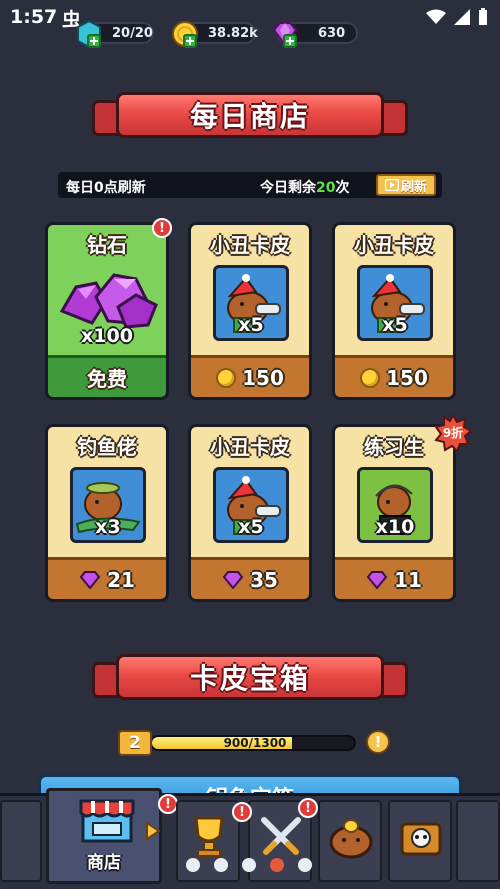 This screenshot has height=889, width=500. What do you see at coordinates (190, 41) in the screenshot?
I see `add-coins-icon` at bounding box center [190, 41].